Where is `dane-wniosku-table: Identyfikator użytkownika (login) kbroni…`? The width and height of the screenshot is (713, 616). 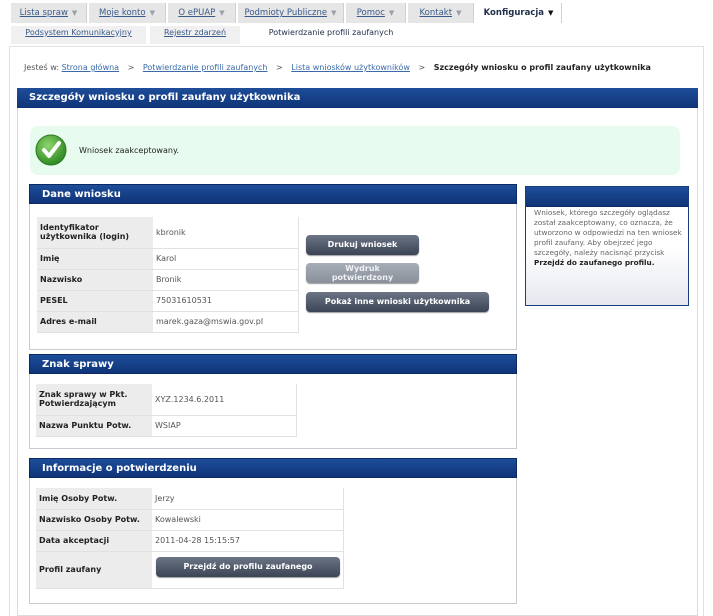
dane-wniosku-table: Identyfikator użytkownika (login) kbroni… is located at coordinates (168, 275).